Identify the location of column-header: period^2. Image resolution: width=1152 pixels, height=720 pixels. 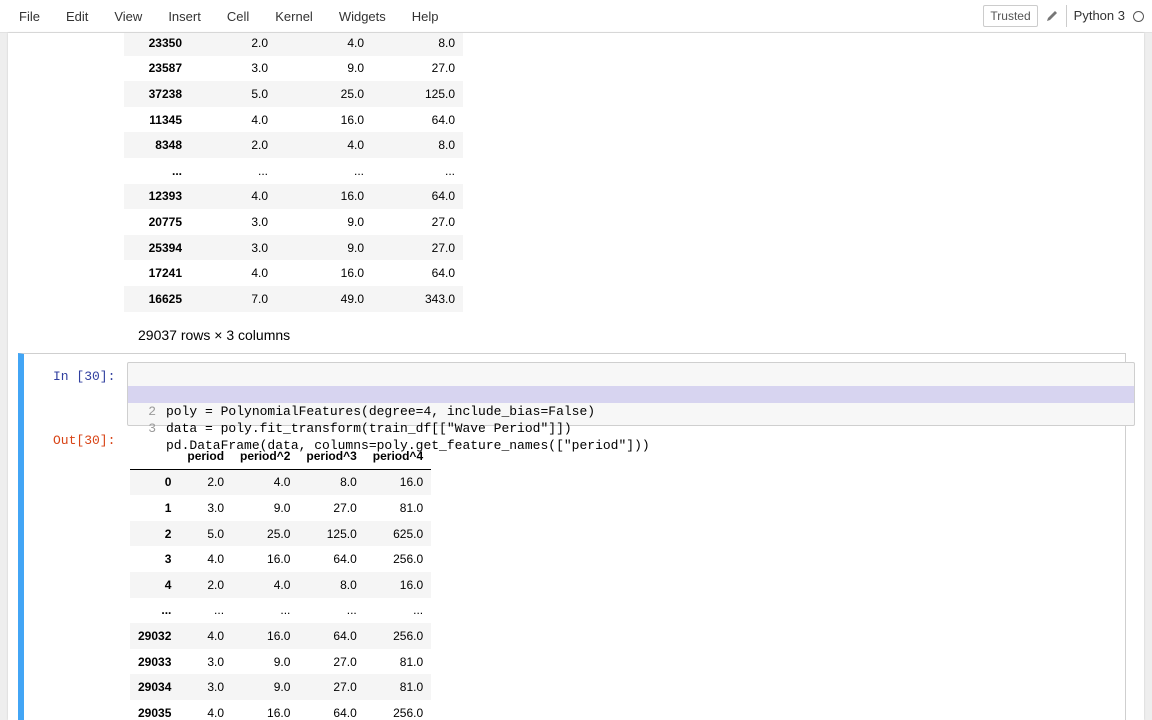
(265, 456).